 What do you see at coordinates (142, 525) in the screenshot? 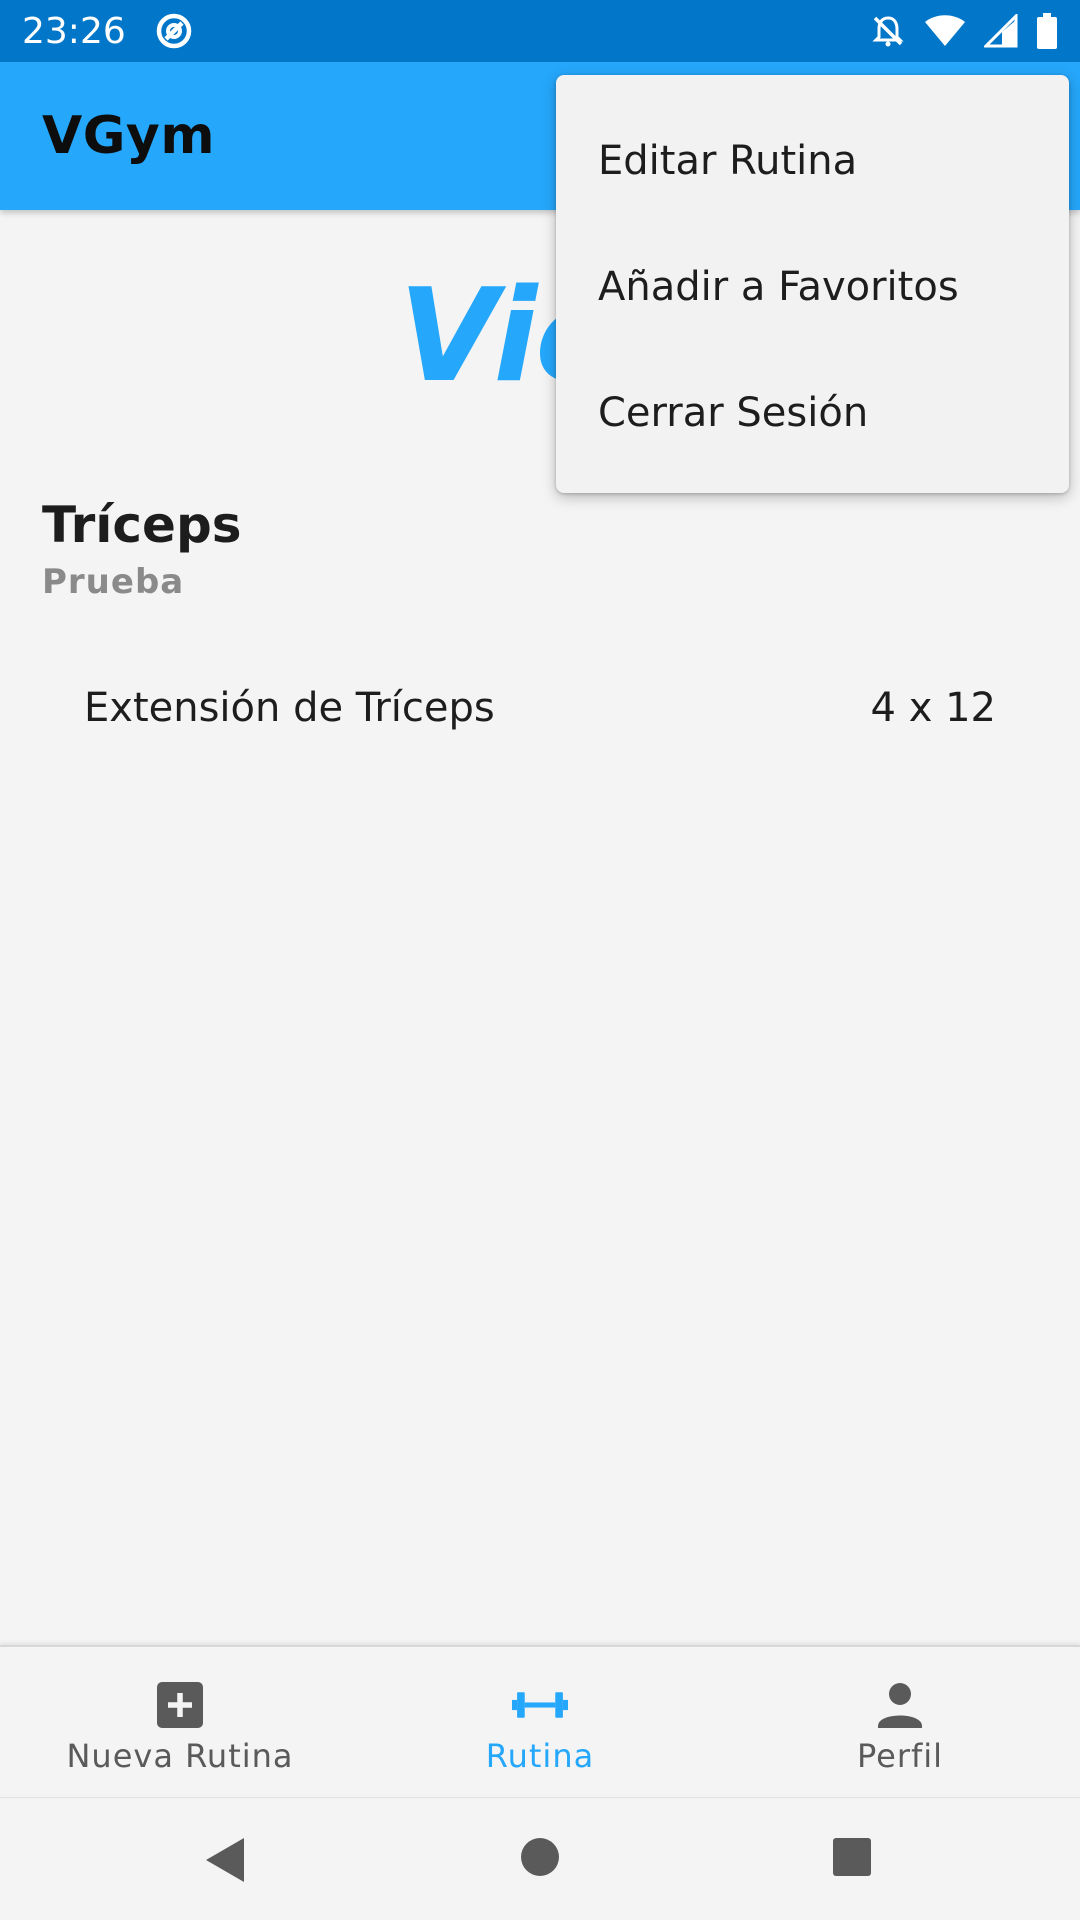
I see `routine-name: Tríceps` at bounding box center [142, 525].